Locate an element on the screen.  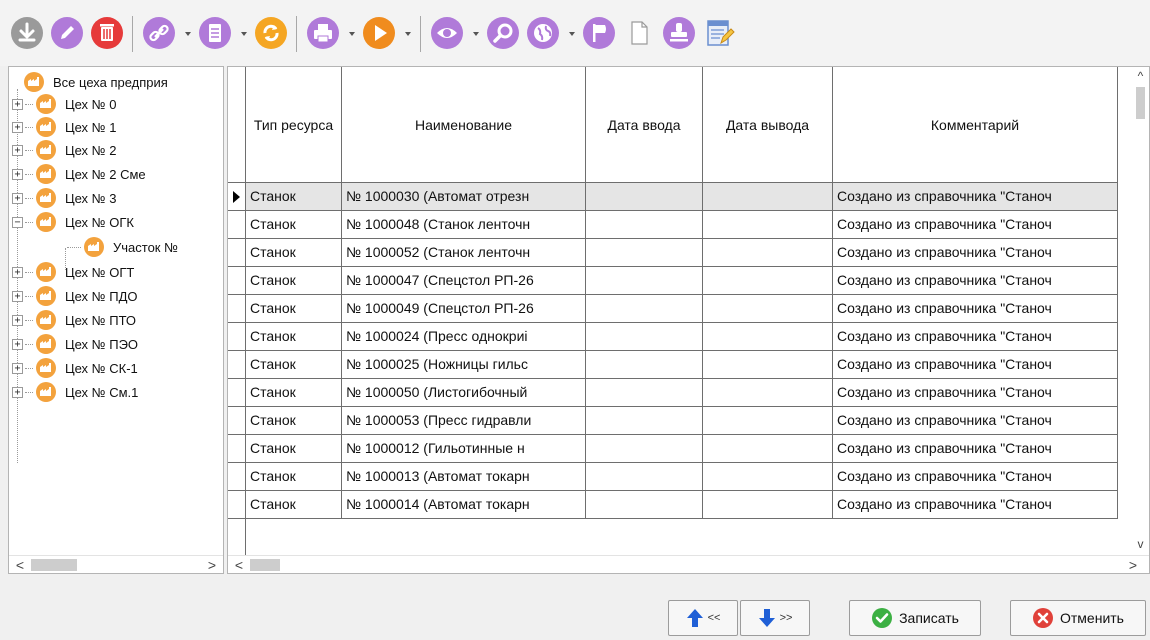
tree-item-workshop-0: + Цех № 0 is located at coordinates (64, 104).